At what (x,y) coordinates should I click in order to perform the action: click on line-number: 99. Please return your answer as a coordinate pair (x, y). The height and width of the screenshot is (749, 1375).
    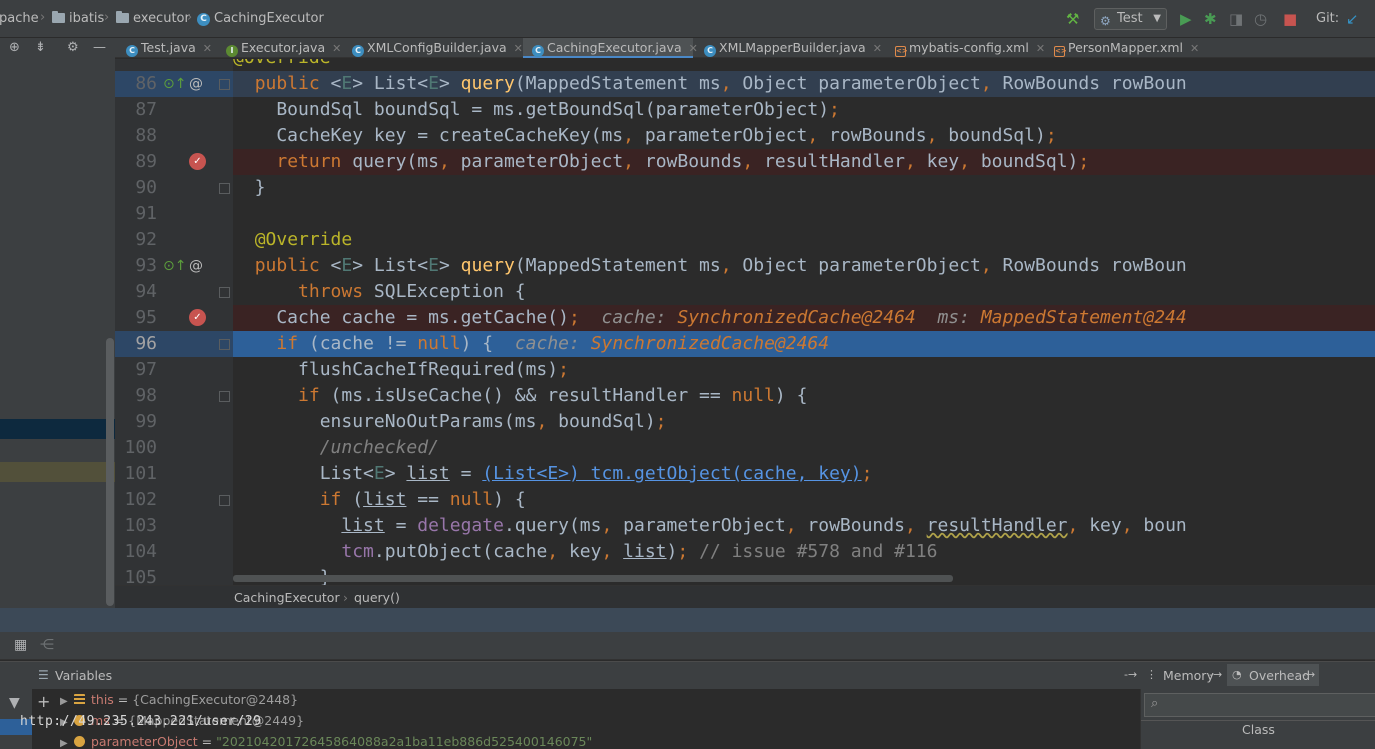
    Looking at the image, I should click on (146, 421).